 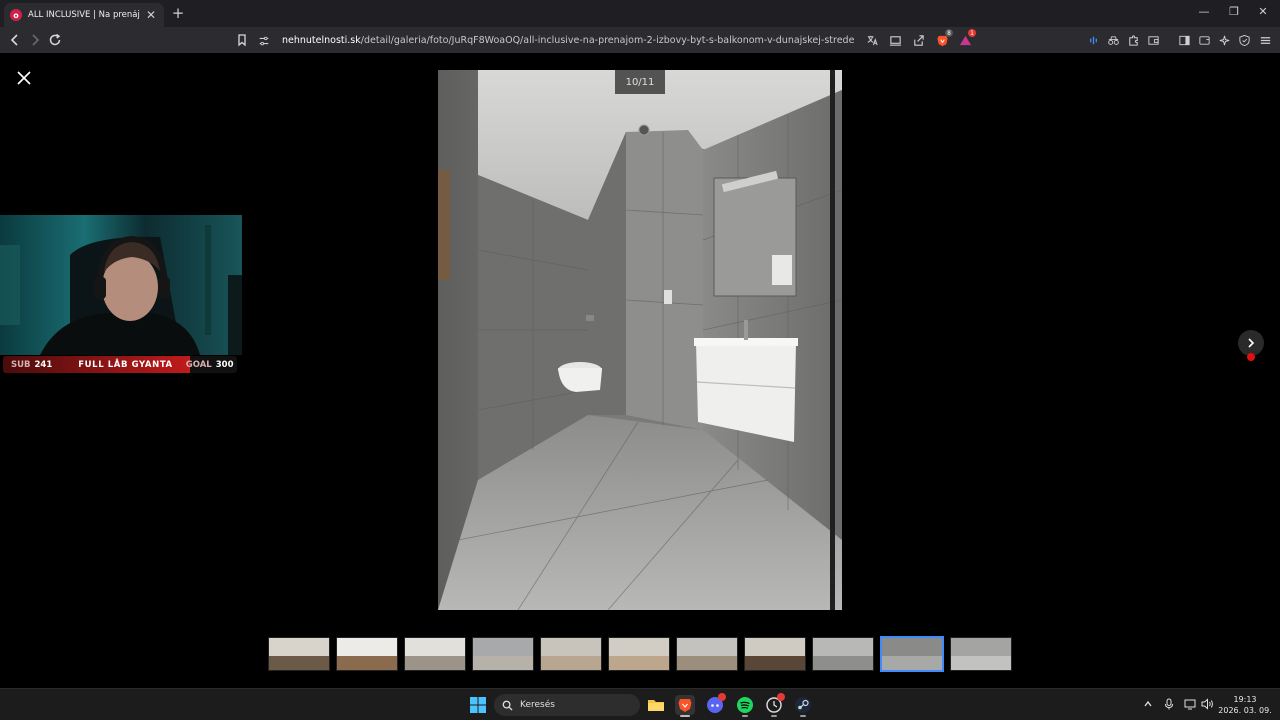 I want to click on goal-label: GOAL, so click(x=198, y=364).